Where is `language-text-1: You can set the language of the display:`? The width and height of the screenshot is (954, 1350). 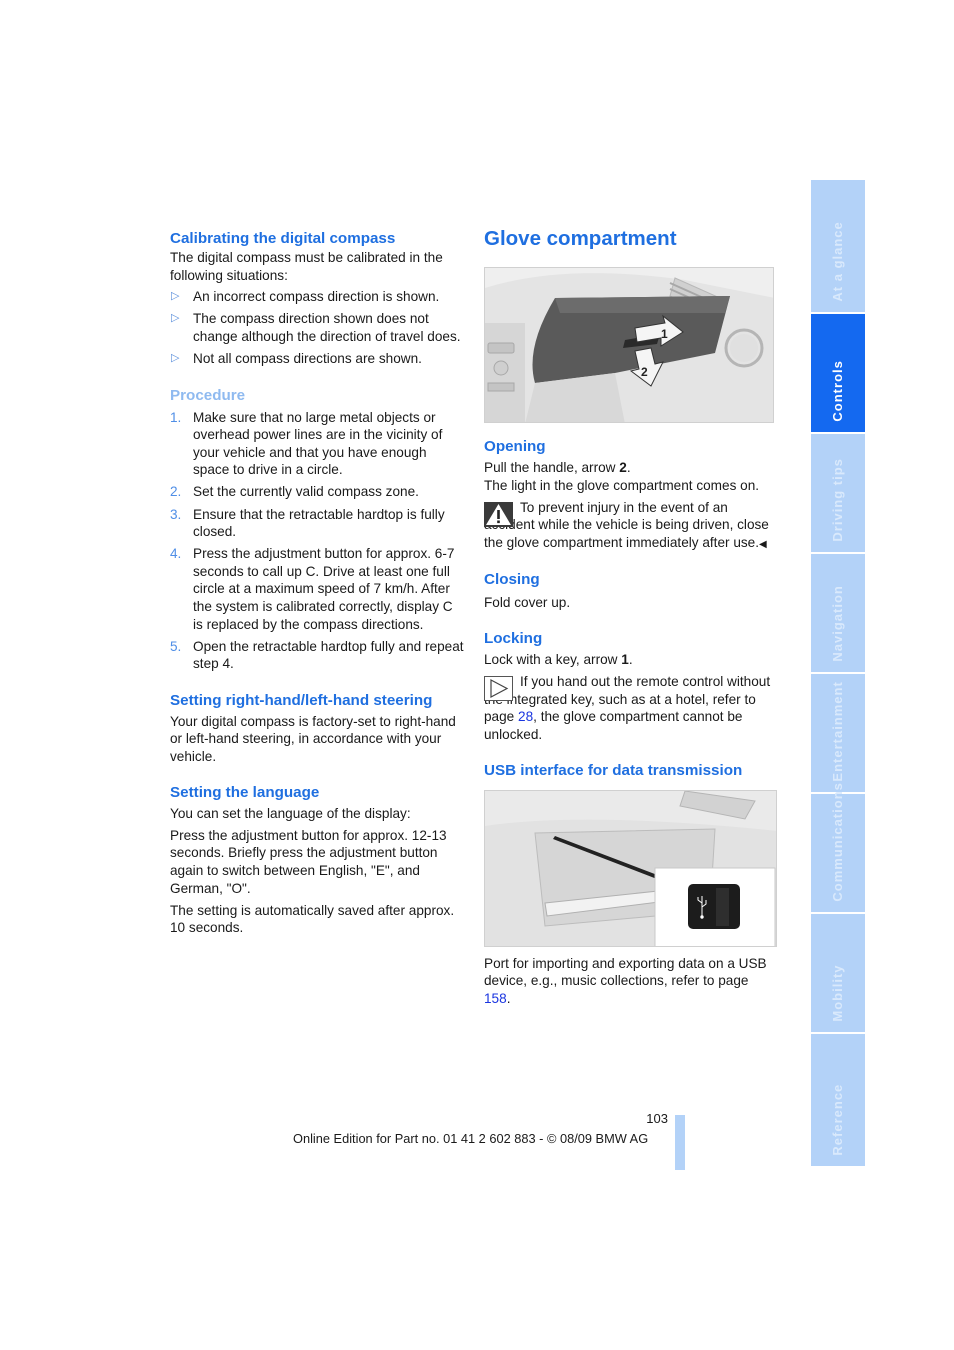
language-text-1: You can set the language of the display: is located at coordinates (290, 813).